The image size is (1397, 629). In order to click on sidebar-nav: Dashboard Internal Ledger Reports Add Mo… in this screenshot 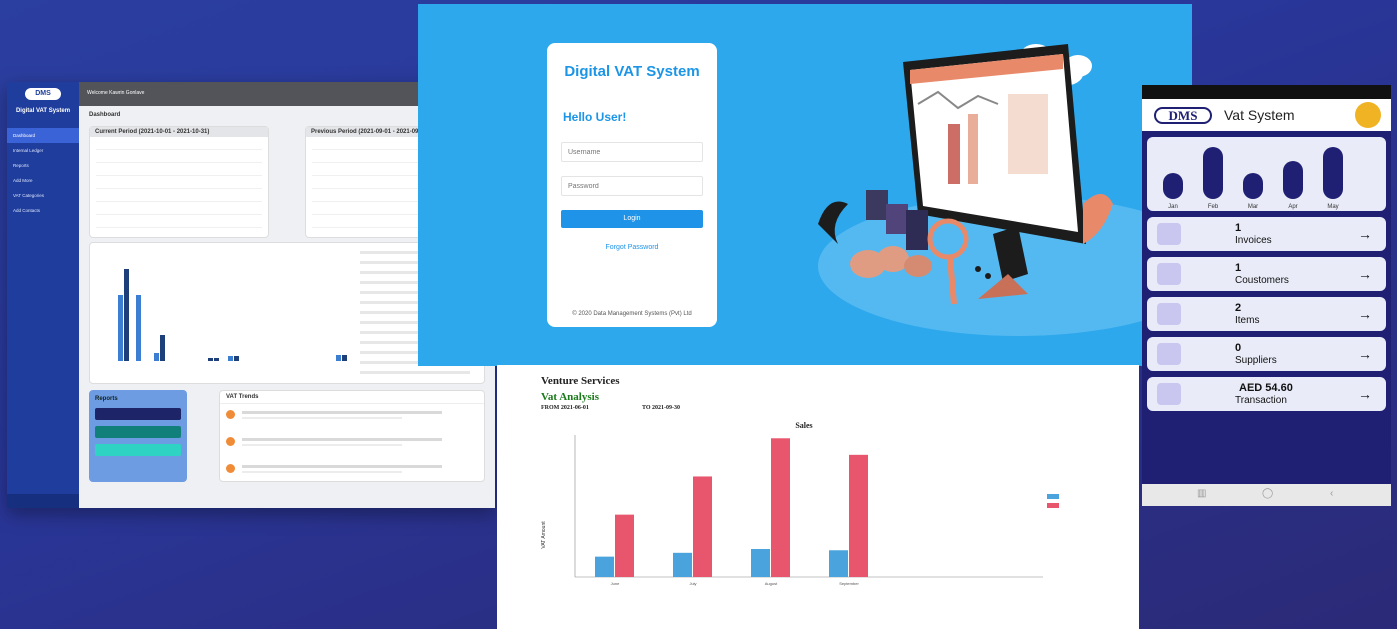, I will do `click(43, 173)`.